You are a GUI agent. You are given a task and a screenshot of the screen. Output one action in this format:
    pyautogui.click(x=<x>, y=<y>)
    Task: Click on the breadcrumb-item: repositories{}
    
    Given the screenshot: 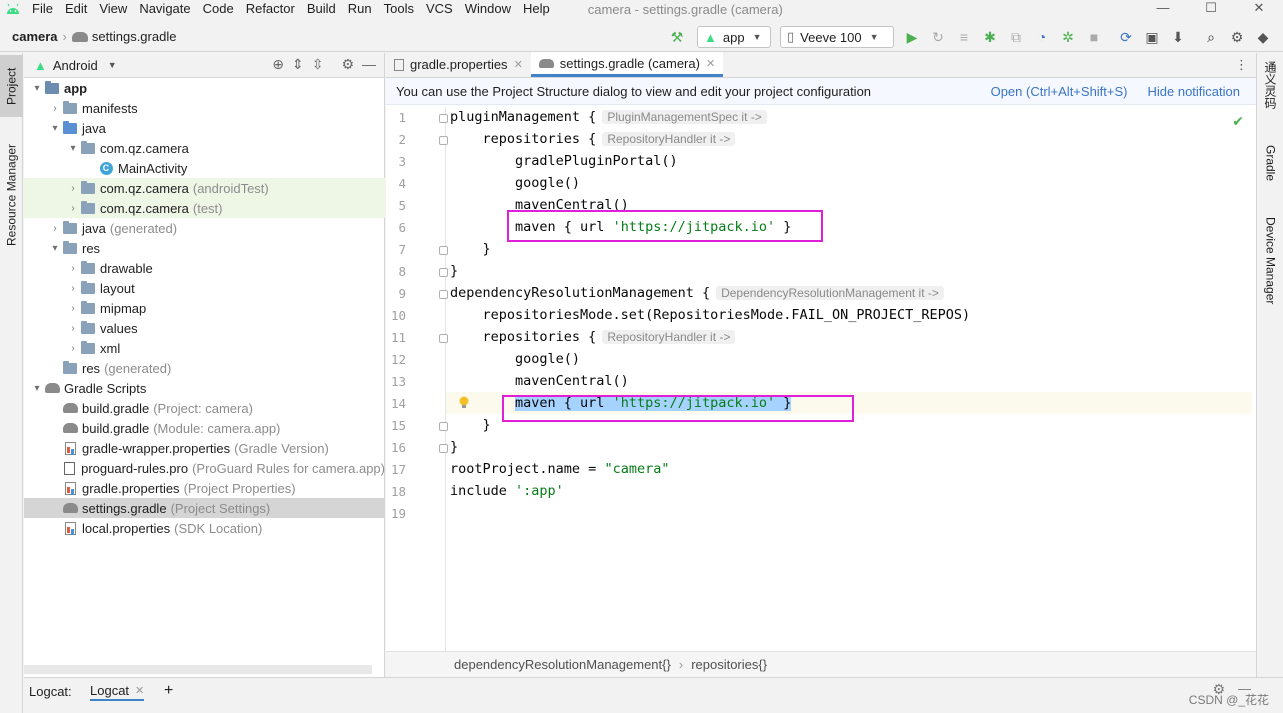 What is the action you would take?
    pyautogui.click(x=729, y=664)
    